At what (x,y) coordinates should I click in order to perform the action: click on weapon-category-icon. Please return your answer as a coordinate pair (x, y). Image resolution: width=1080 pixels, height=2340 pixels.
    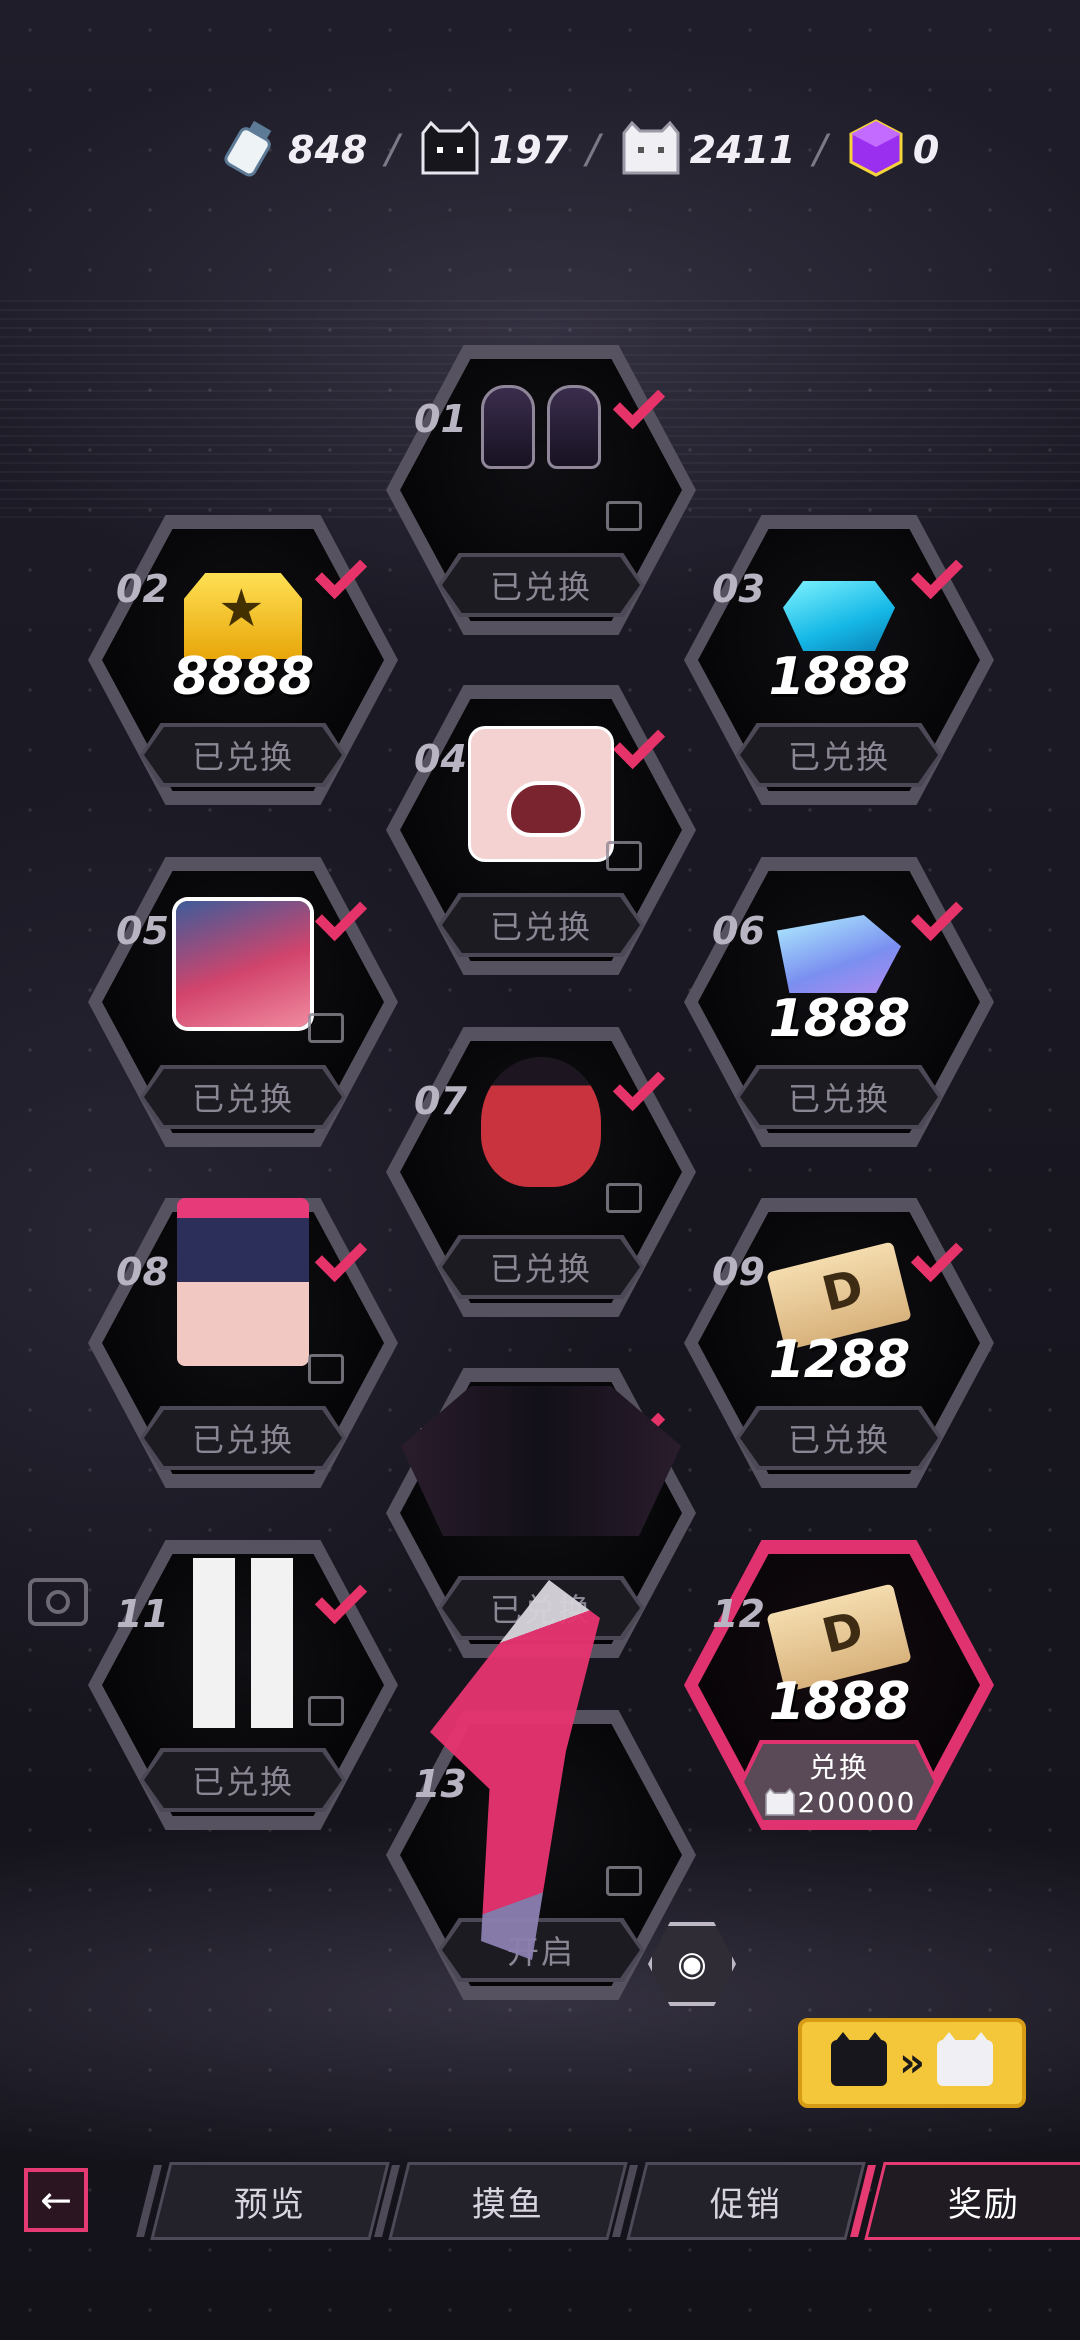
    Looking at the image, I should click on (624, 1881).